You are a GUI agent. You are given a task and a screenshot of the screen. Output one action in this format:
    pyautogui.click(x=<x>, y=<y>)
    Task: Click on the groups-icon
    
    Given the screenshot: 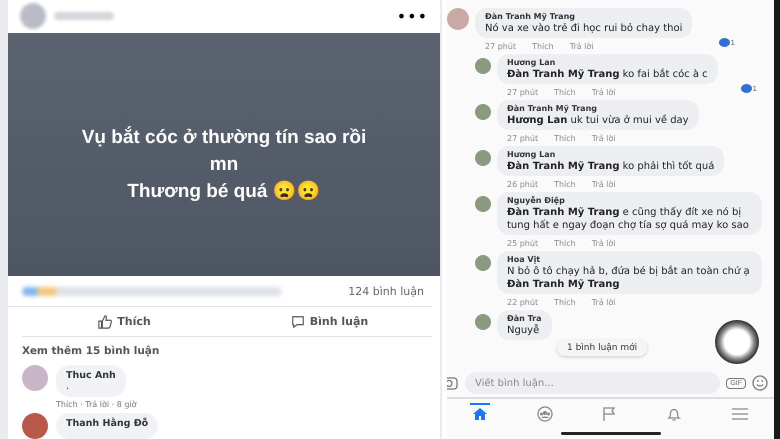 What is the action you would take?
    pyautogui.click(x=545, y=414)
    